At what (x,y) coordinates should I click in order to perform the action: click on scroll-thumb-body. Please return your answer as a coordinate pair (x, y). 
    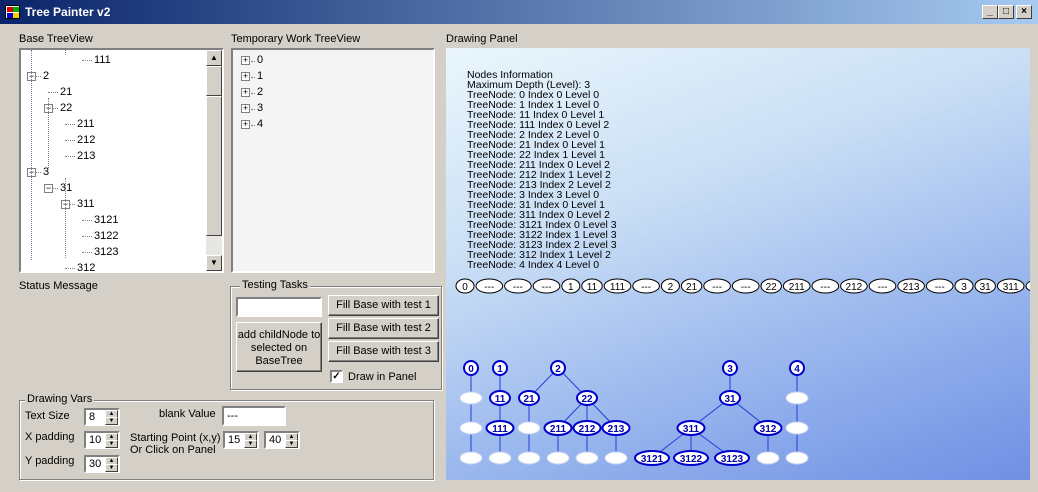
    Looking at the image, I should click on (214, 166).